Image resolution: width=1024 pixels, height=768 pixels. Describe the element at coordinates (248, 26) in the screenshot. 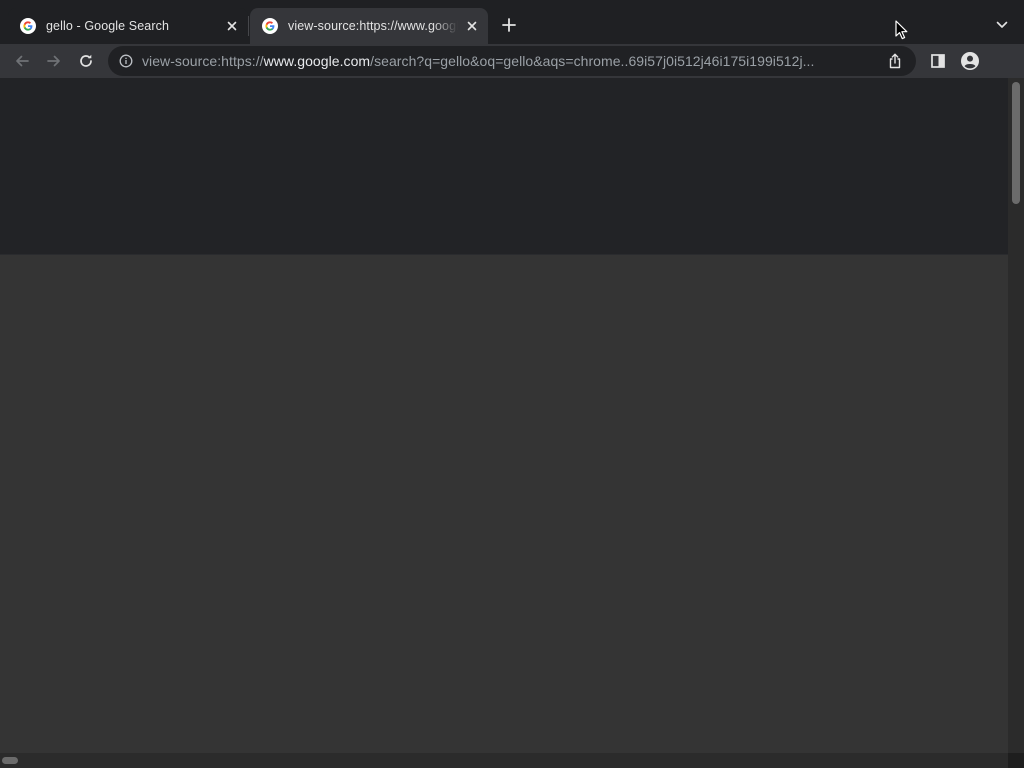

I see `tab-divider` at that location.